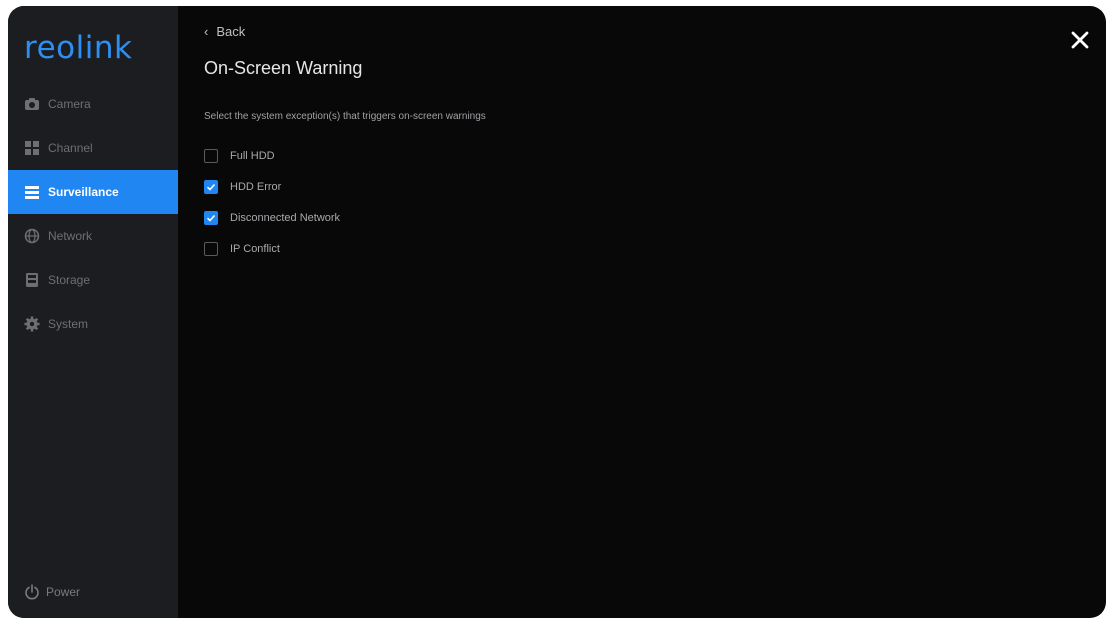  What do you see at coordinates (93, 280) in the screenshot?
I see `sidebar-item-storage: Storage` at bounding box center [93, 280].